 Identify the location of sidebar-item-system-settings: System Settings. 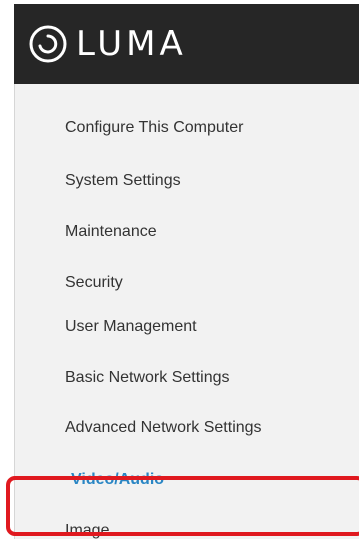
(123, 181).